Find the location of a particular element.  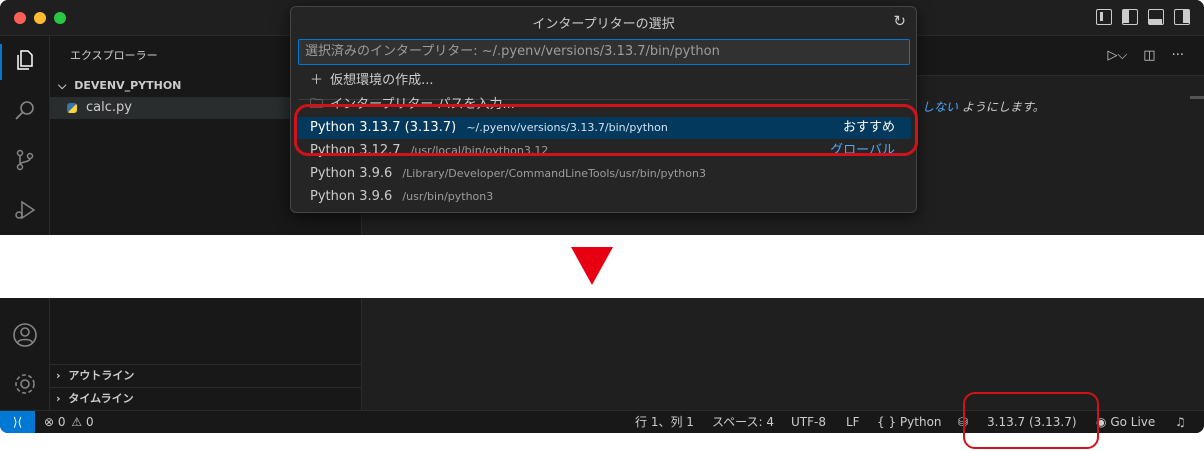

timeline-label: タイムライン is located at coordinates (101, 398).